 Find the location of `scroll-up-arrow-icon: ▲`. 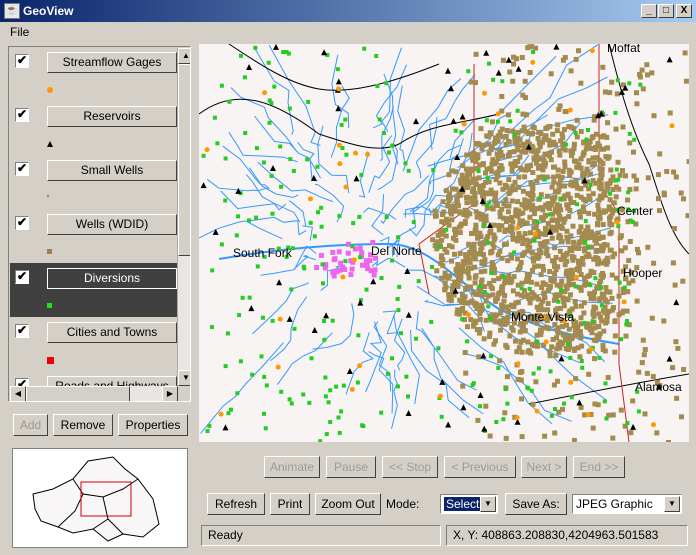

scroll-up-arrow-icon: ▲ is located at coordinates (184, 56).